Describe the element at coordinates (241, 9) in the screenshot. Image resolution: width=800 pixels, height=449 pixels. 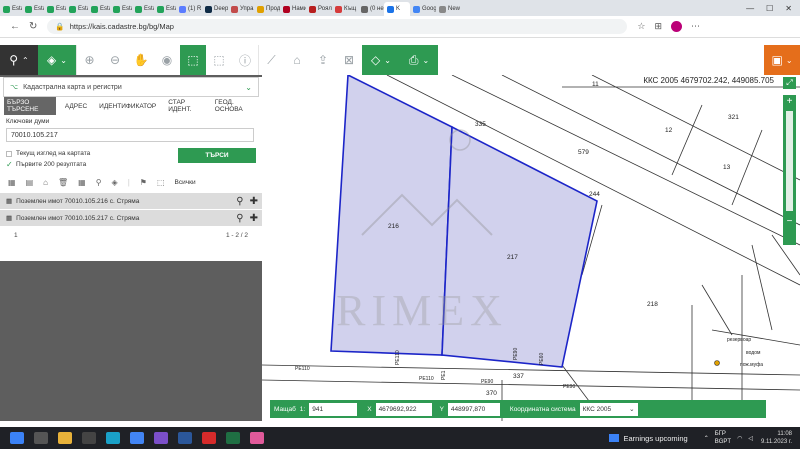
I see `browser-tab: Упра` at that location.